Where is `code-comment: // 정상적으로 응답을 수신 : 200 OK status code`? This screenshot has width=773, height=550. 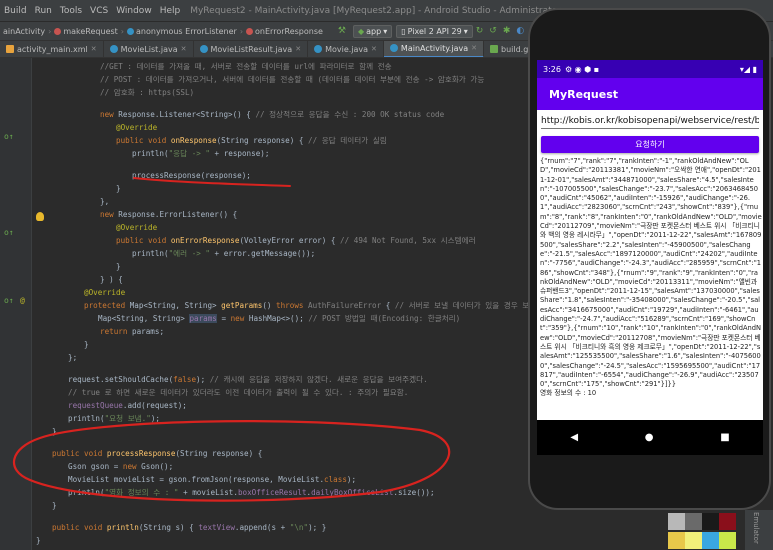 code-comment: // 정상적으로 응답을 수신 : 200 OK status code is located at coordinates (350, 114).